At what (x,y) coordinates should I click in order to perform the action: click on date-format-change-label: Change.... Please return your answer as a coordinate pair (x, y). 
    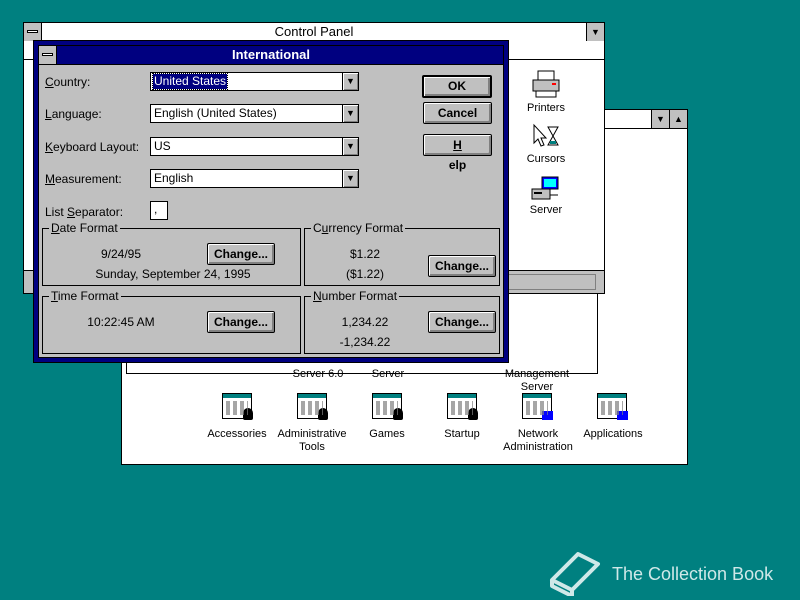
    Looking at the image, I should click on (240, 254).